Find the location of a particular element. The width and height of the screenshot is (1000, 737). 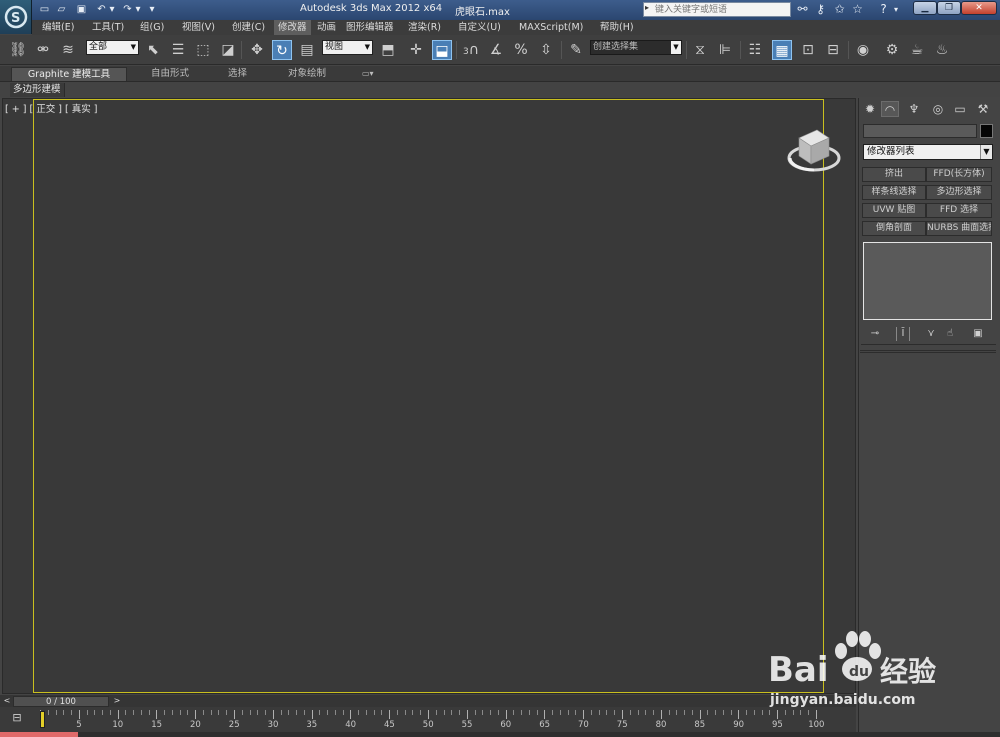

tab-selection: 选择 is located at coordinates (237, 74).